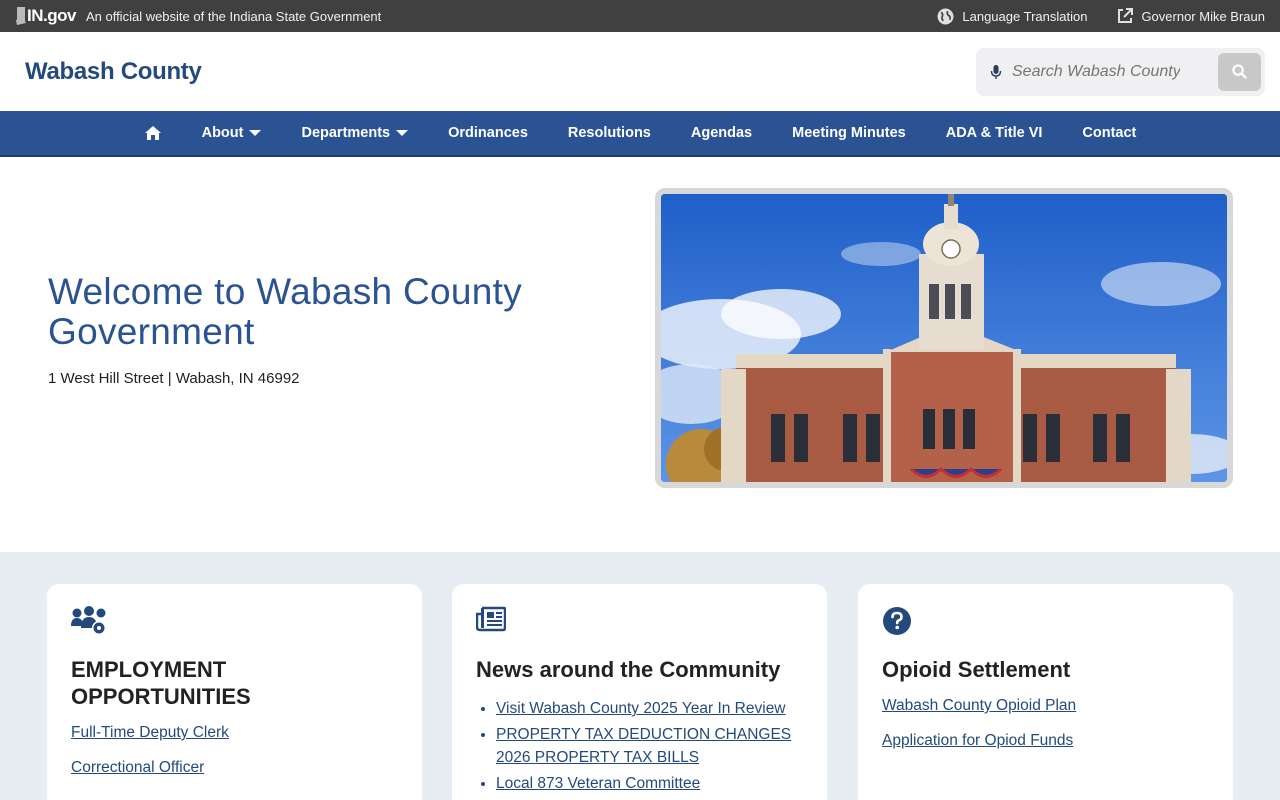 This screenshot has width=1280, height=800. I want to click on search-button, so click(1239, 71).